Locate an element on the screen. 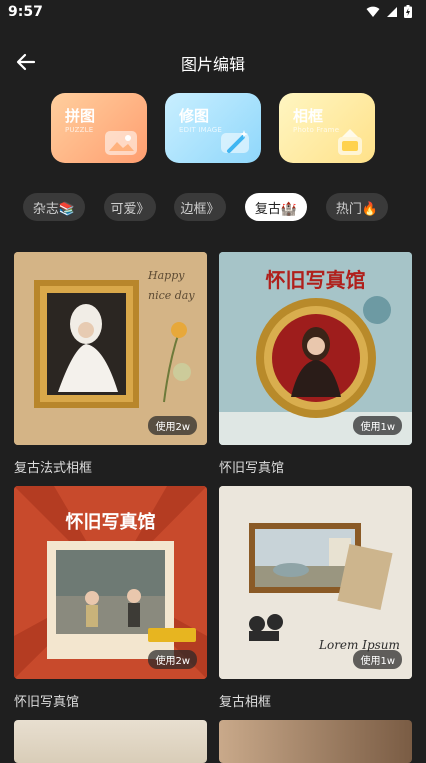 The width and height of the screenshot is (426, 763). edit-image-card: 修图 EDIT IMAGE is located at coordinates (213, 128).